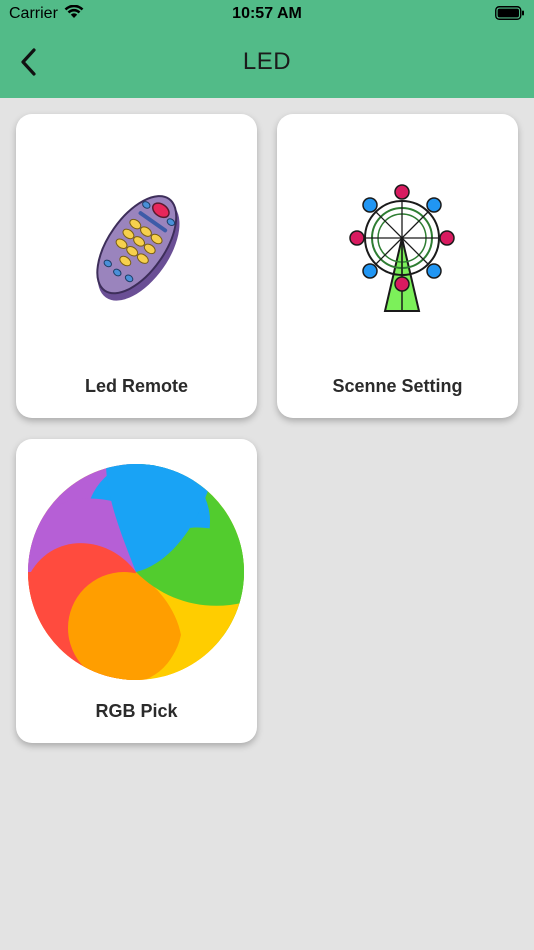 This screenshot has width=534, height=950. I want to click on rgb-pick-card: RGB Pick, so click(136, 591).